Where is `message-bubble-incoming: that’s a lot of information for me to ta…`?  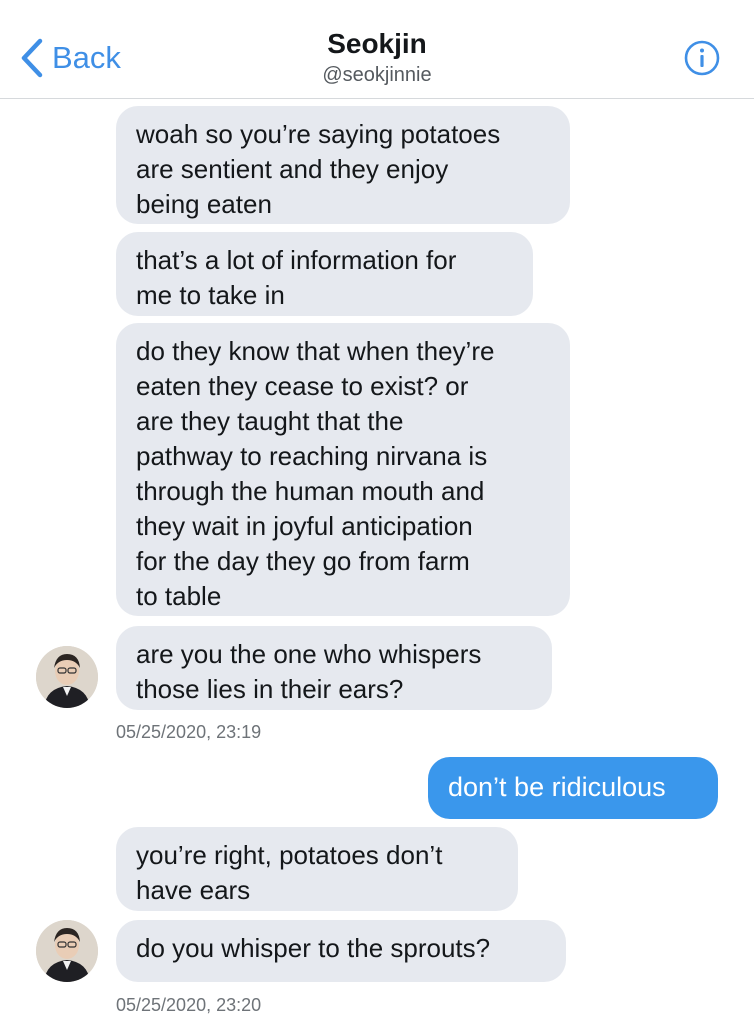 message-bubble-incoming: that’s a lot of information for me to ta… is located at coordinates (324, 274).